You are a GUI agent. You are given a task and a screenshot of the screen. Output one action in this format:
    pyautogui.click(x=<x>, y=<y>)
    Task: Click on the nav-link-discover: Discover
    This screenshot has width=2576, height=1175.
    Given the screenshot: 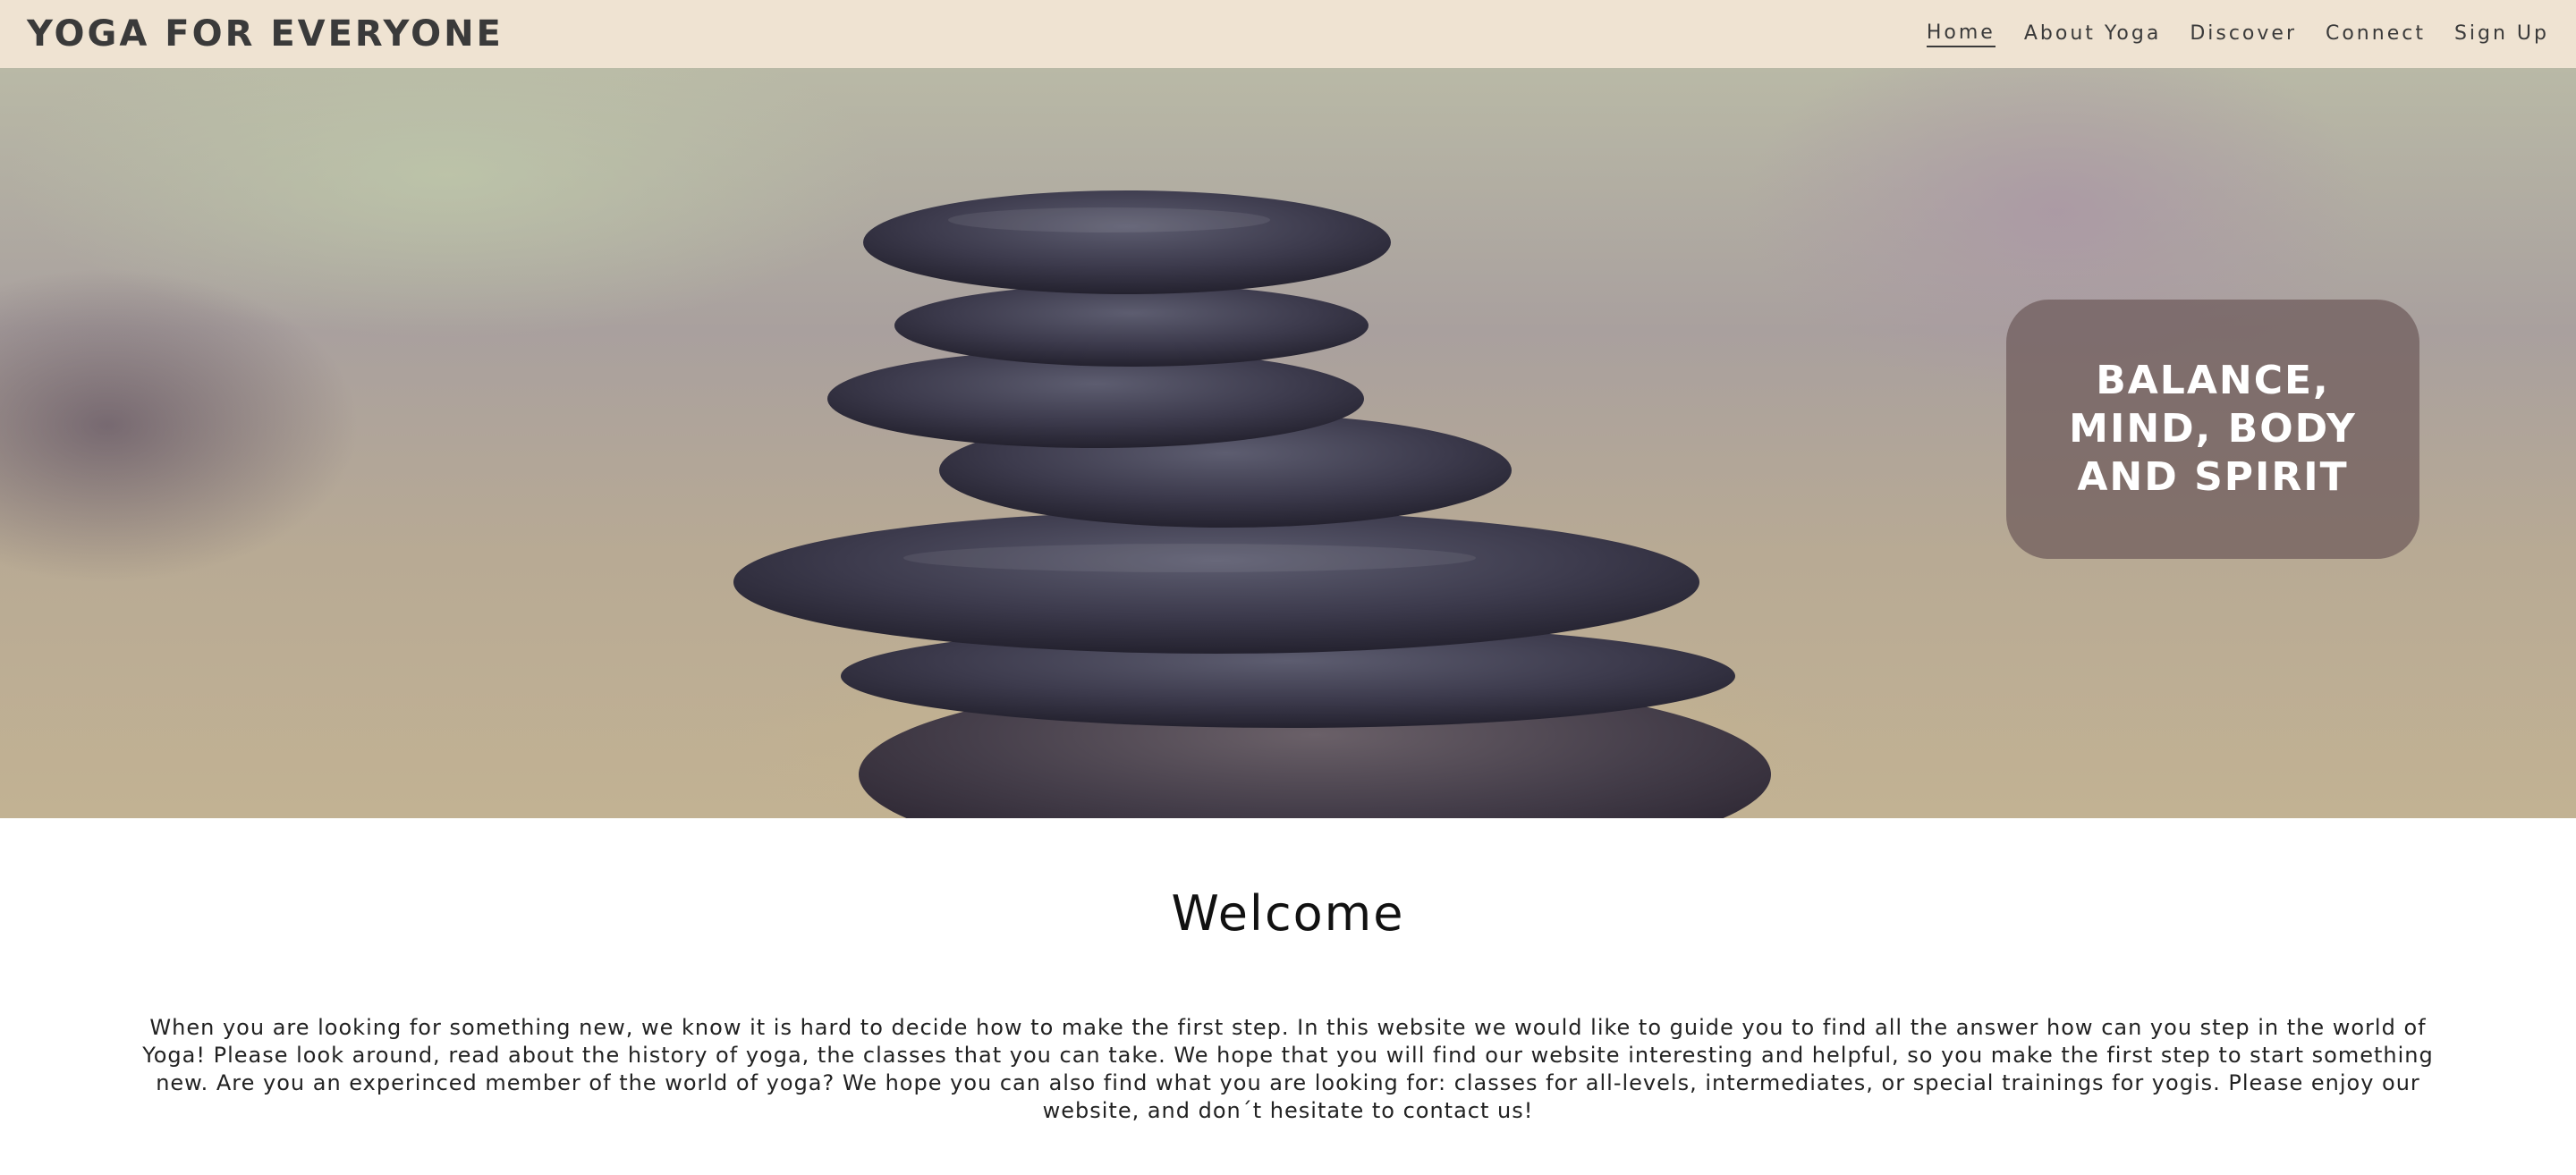 What is the action you would take?
    pyautogui.click(x=2243, y=34)
    